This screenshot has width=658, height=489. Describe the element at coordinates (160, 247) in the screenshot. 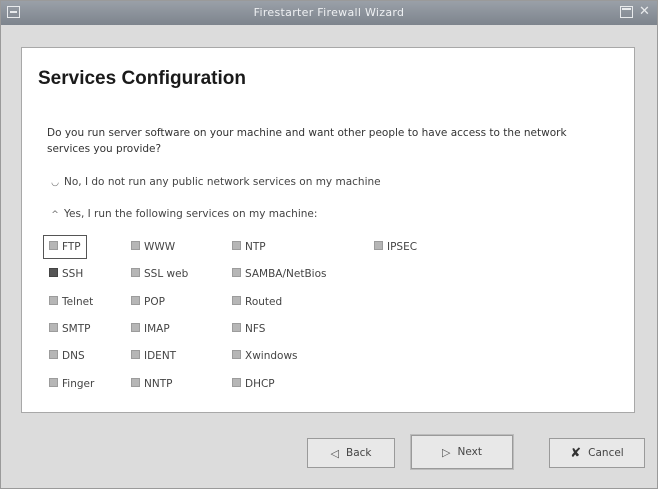

I see `checkbox-label: WWW` at that location.